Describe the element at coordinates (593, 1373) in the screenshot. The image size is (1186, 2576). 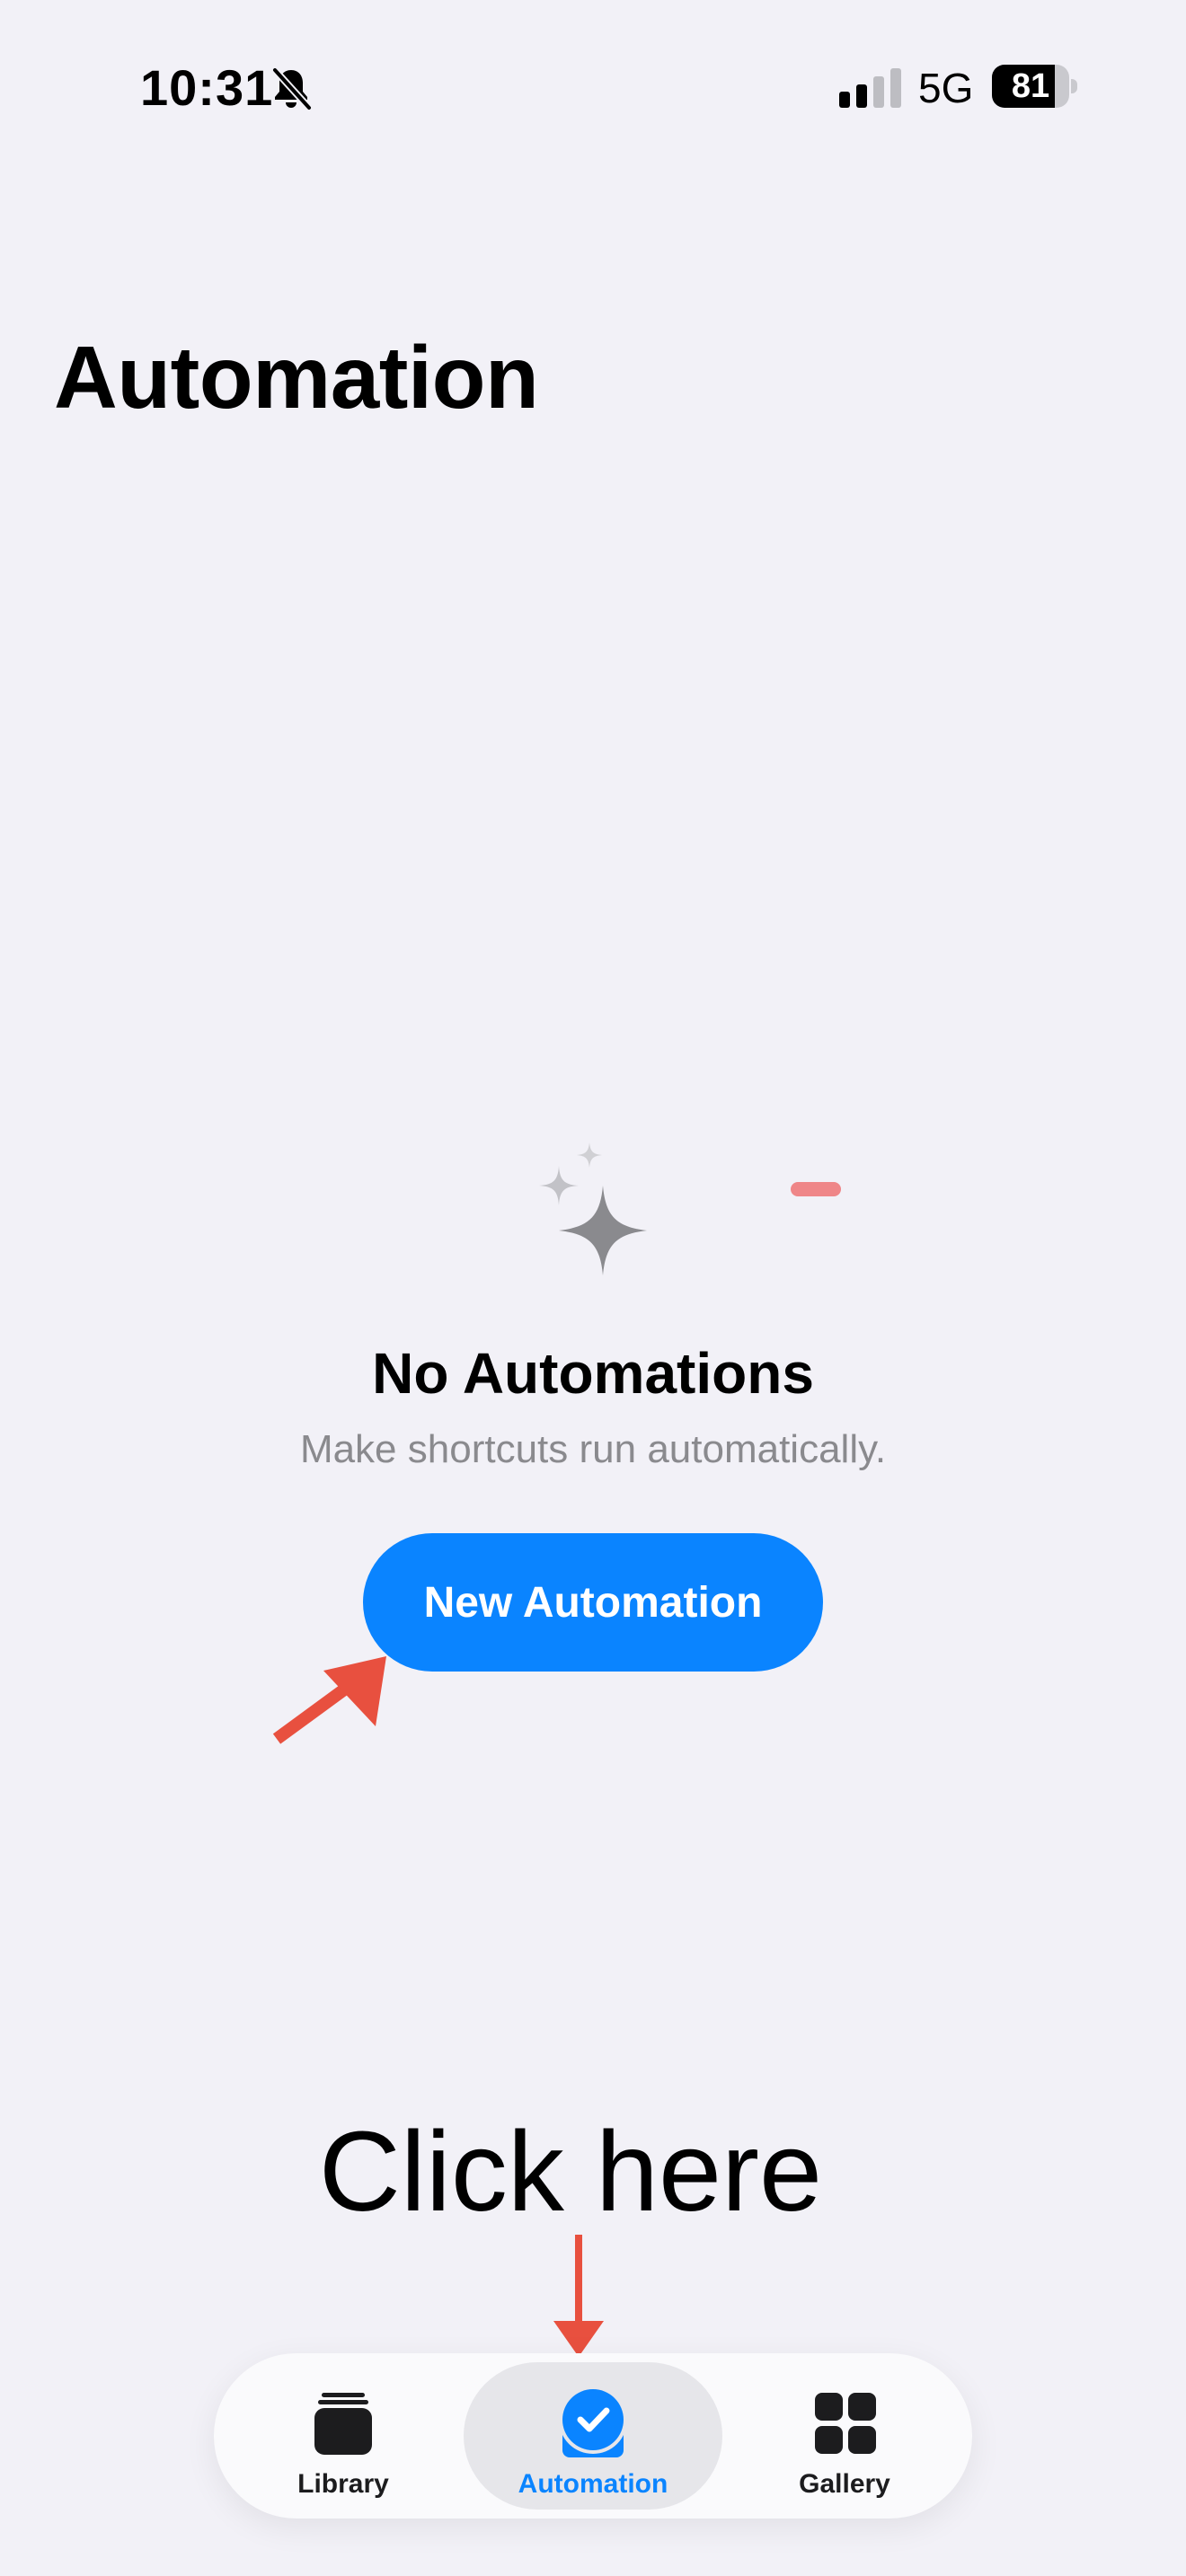
I see `empty-state-title: No Automations` at that location.